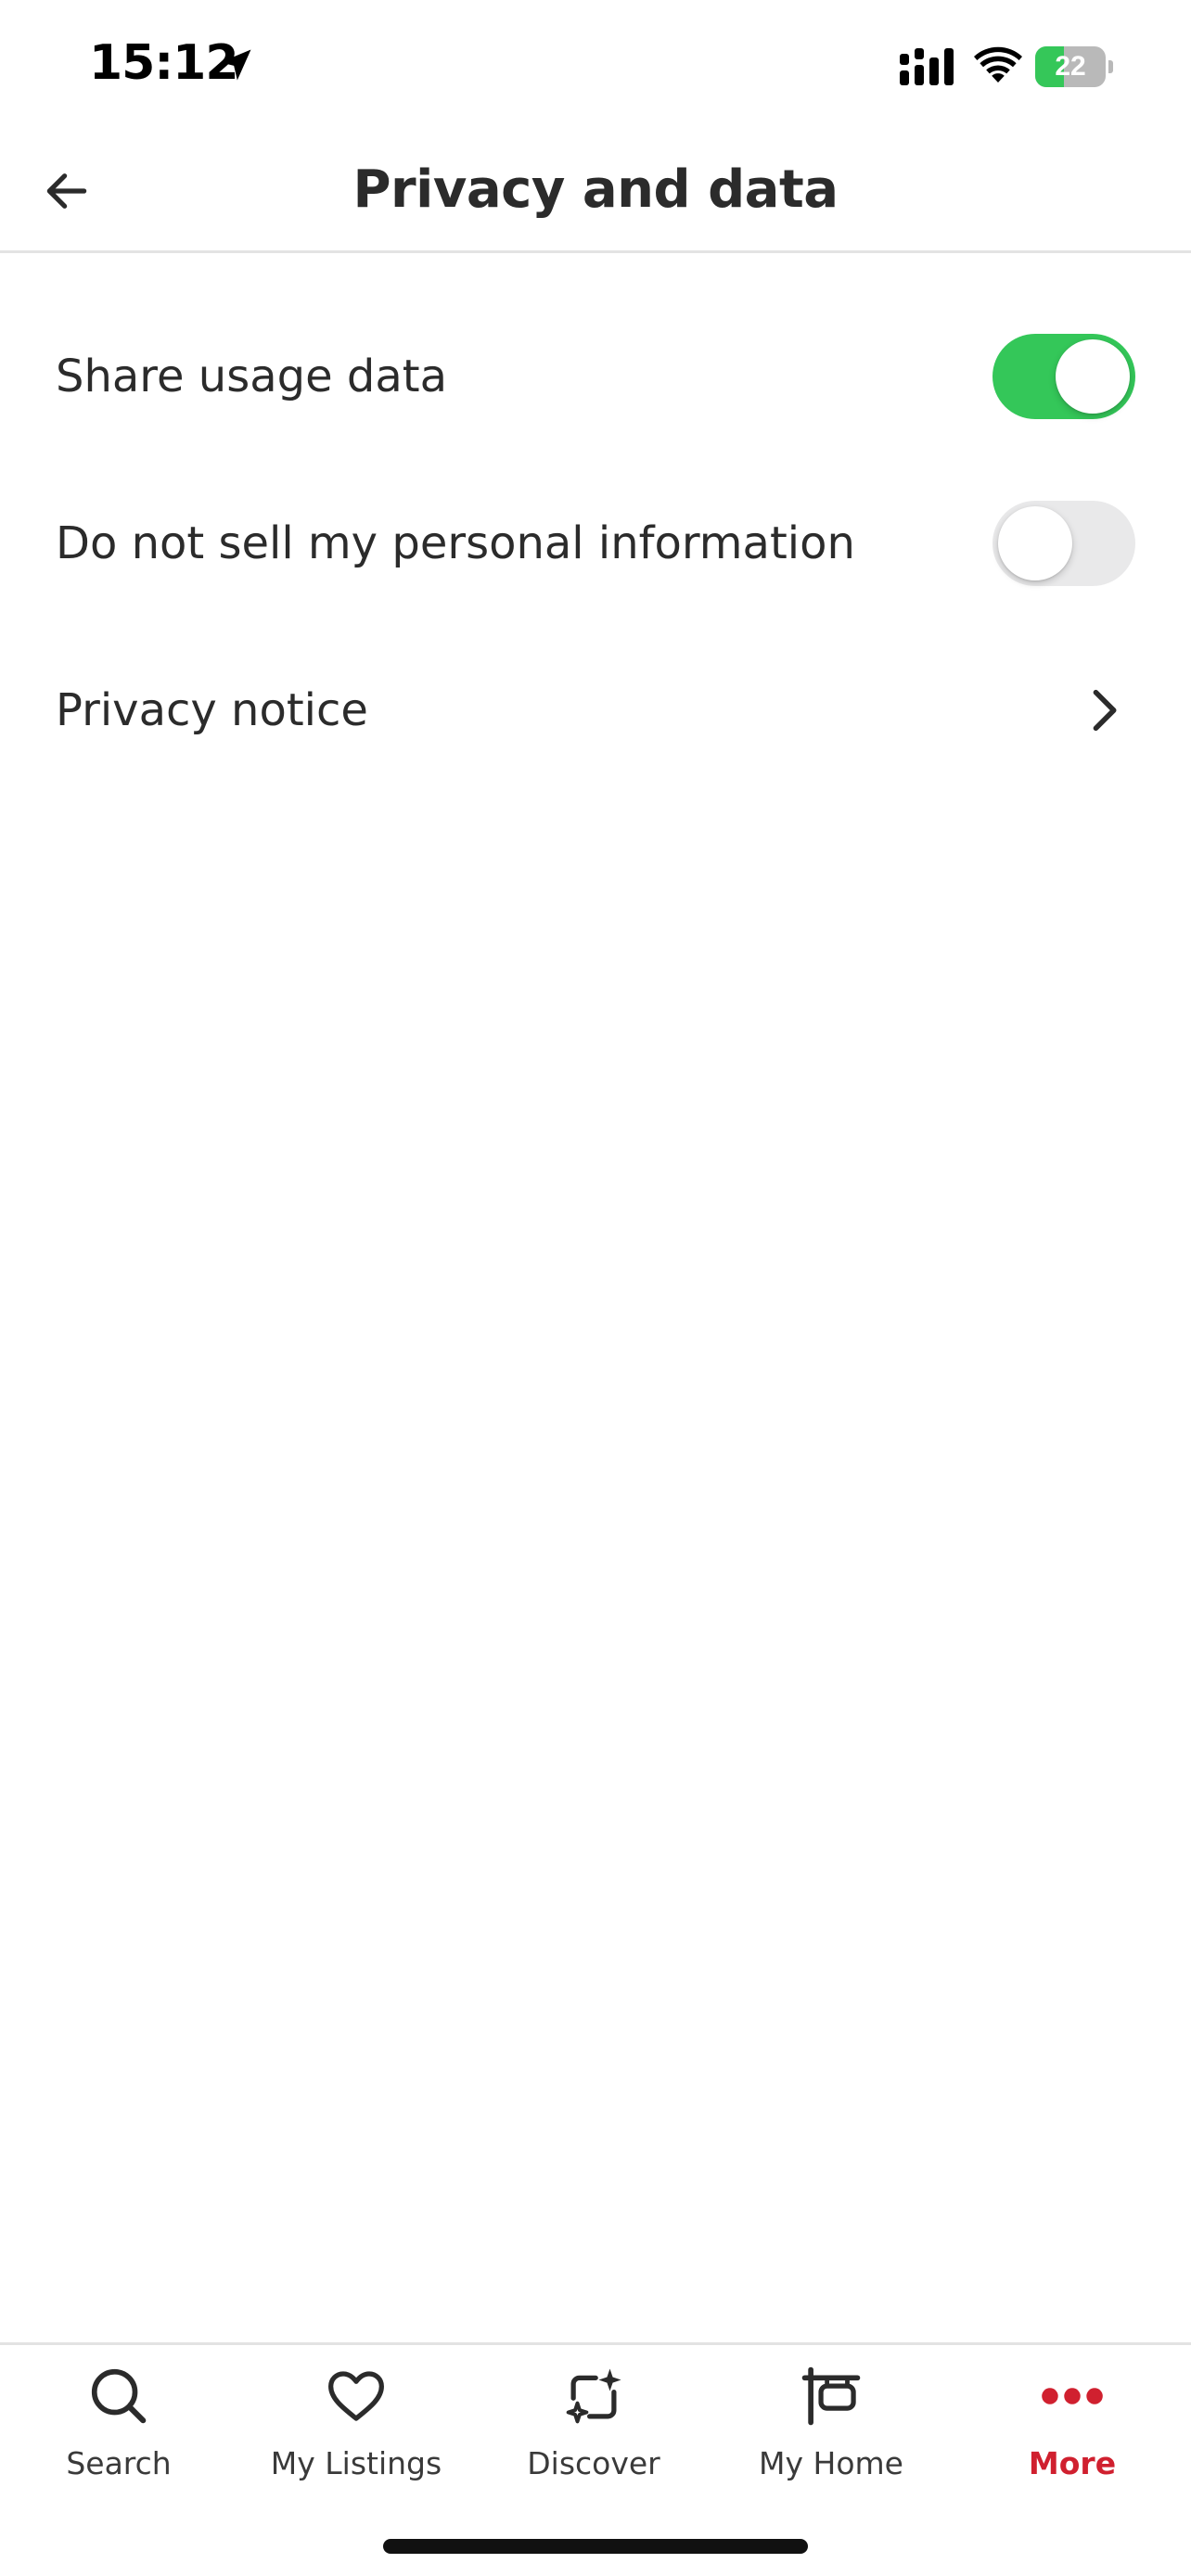 The width and height of the screenshot is (1191, 2576). Describe the element at coordinates (927, 66) in the screenshot. I see `cell-signal-icon` at that location.